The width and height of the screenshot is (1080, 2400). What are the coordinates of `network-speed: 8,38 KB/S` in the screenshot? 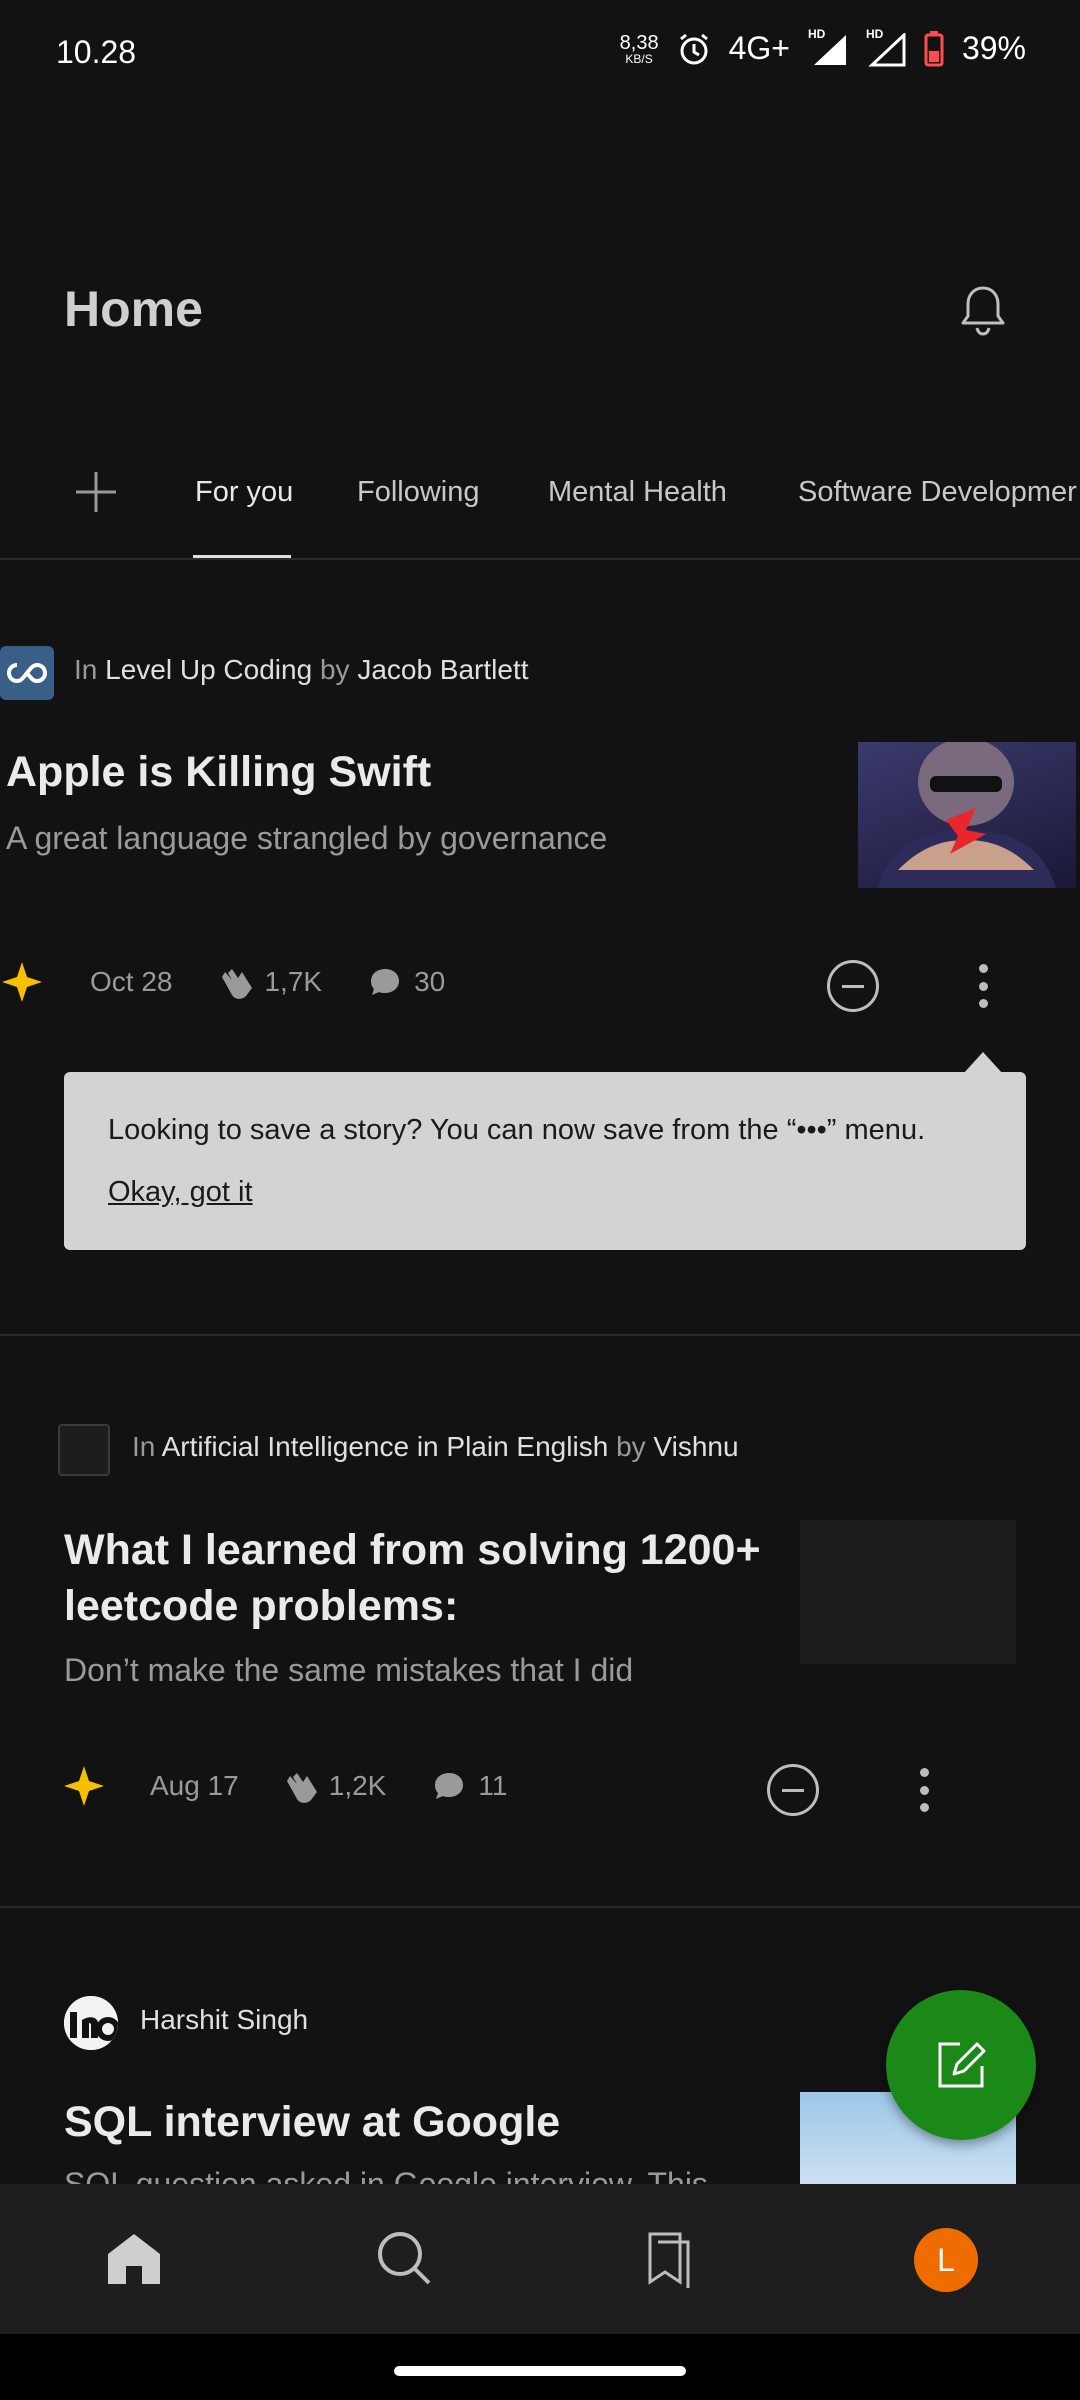 It's located at (639, 49).